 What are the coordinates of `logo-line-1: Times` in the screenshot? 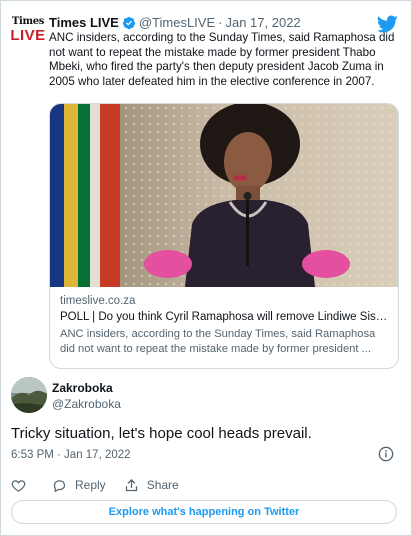 It's located at (28, 21).